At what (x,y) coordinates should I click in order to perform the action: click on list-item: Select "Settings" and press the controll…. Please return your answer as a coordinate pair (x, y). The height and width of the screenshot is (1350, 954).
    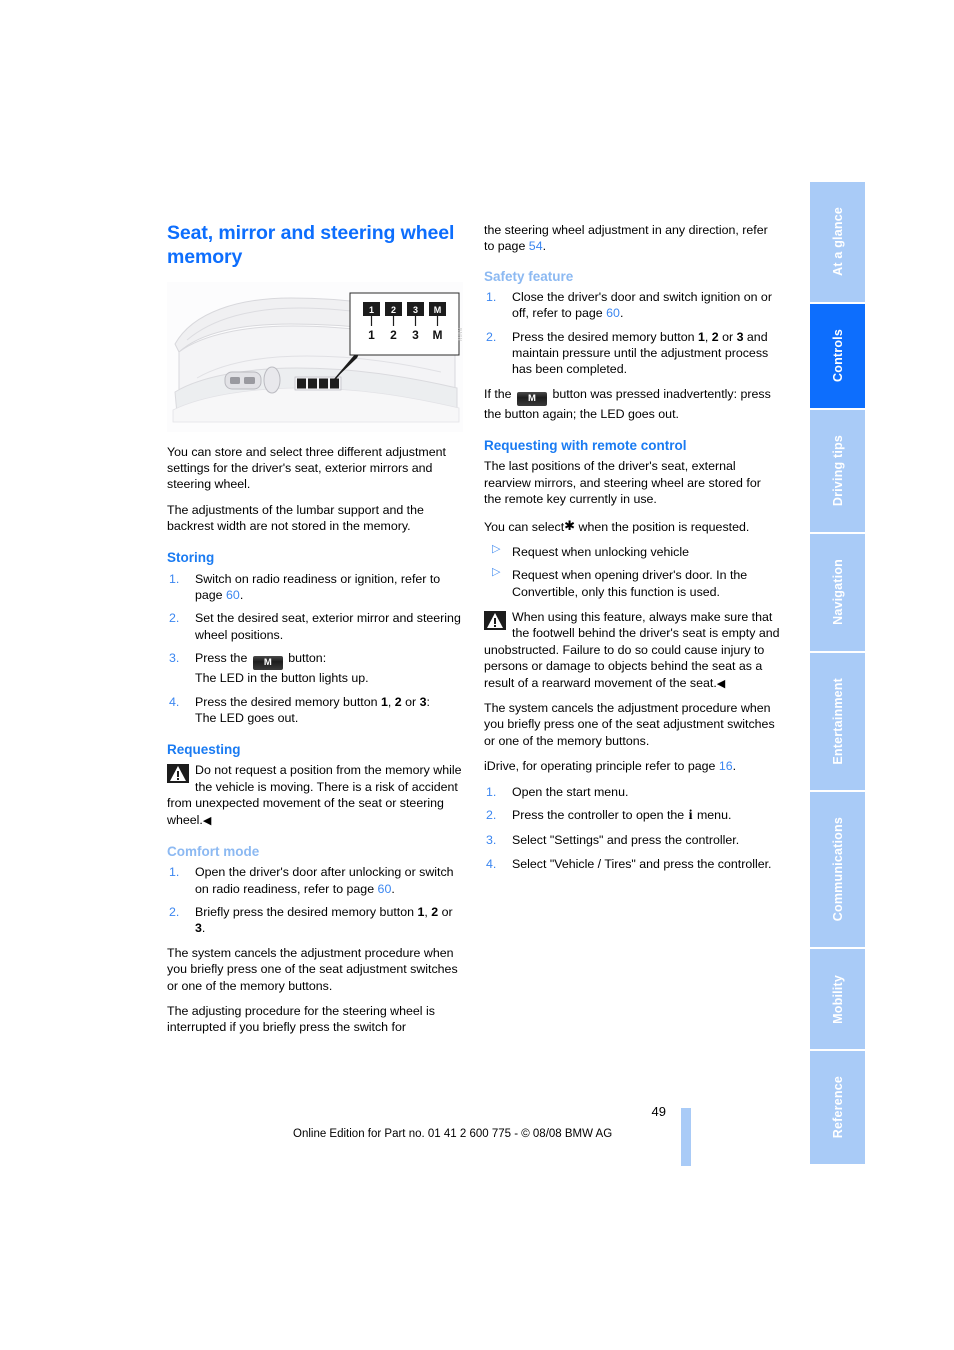
    Looking at the image, I should click on (632, 840).